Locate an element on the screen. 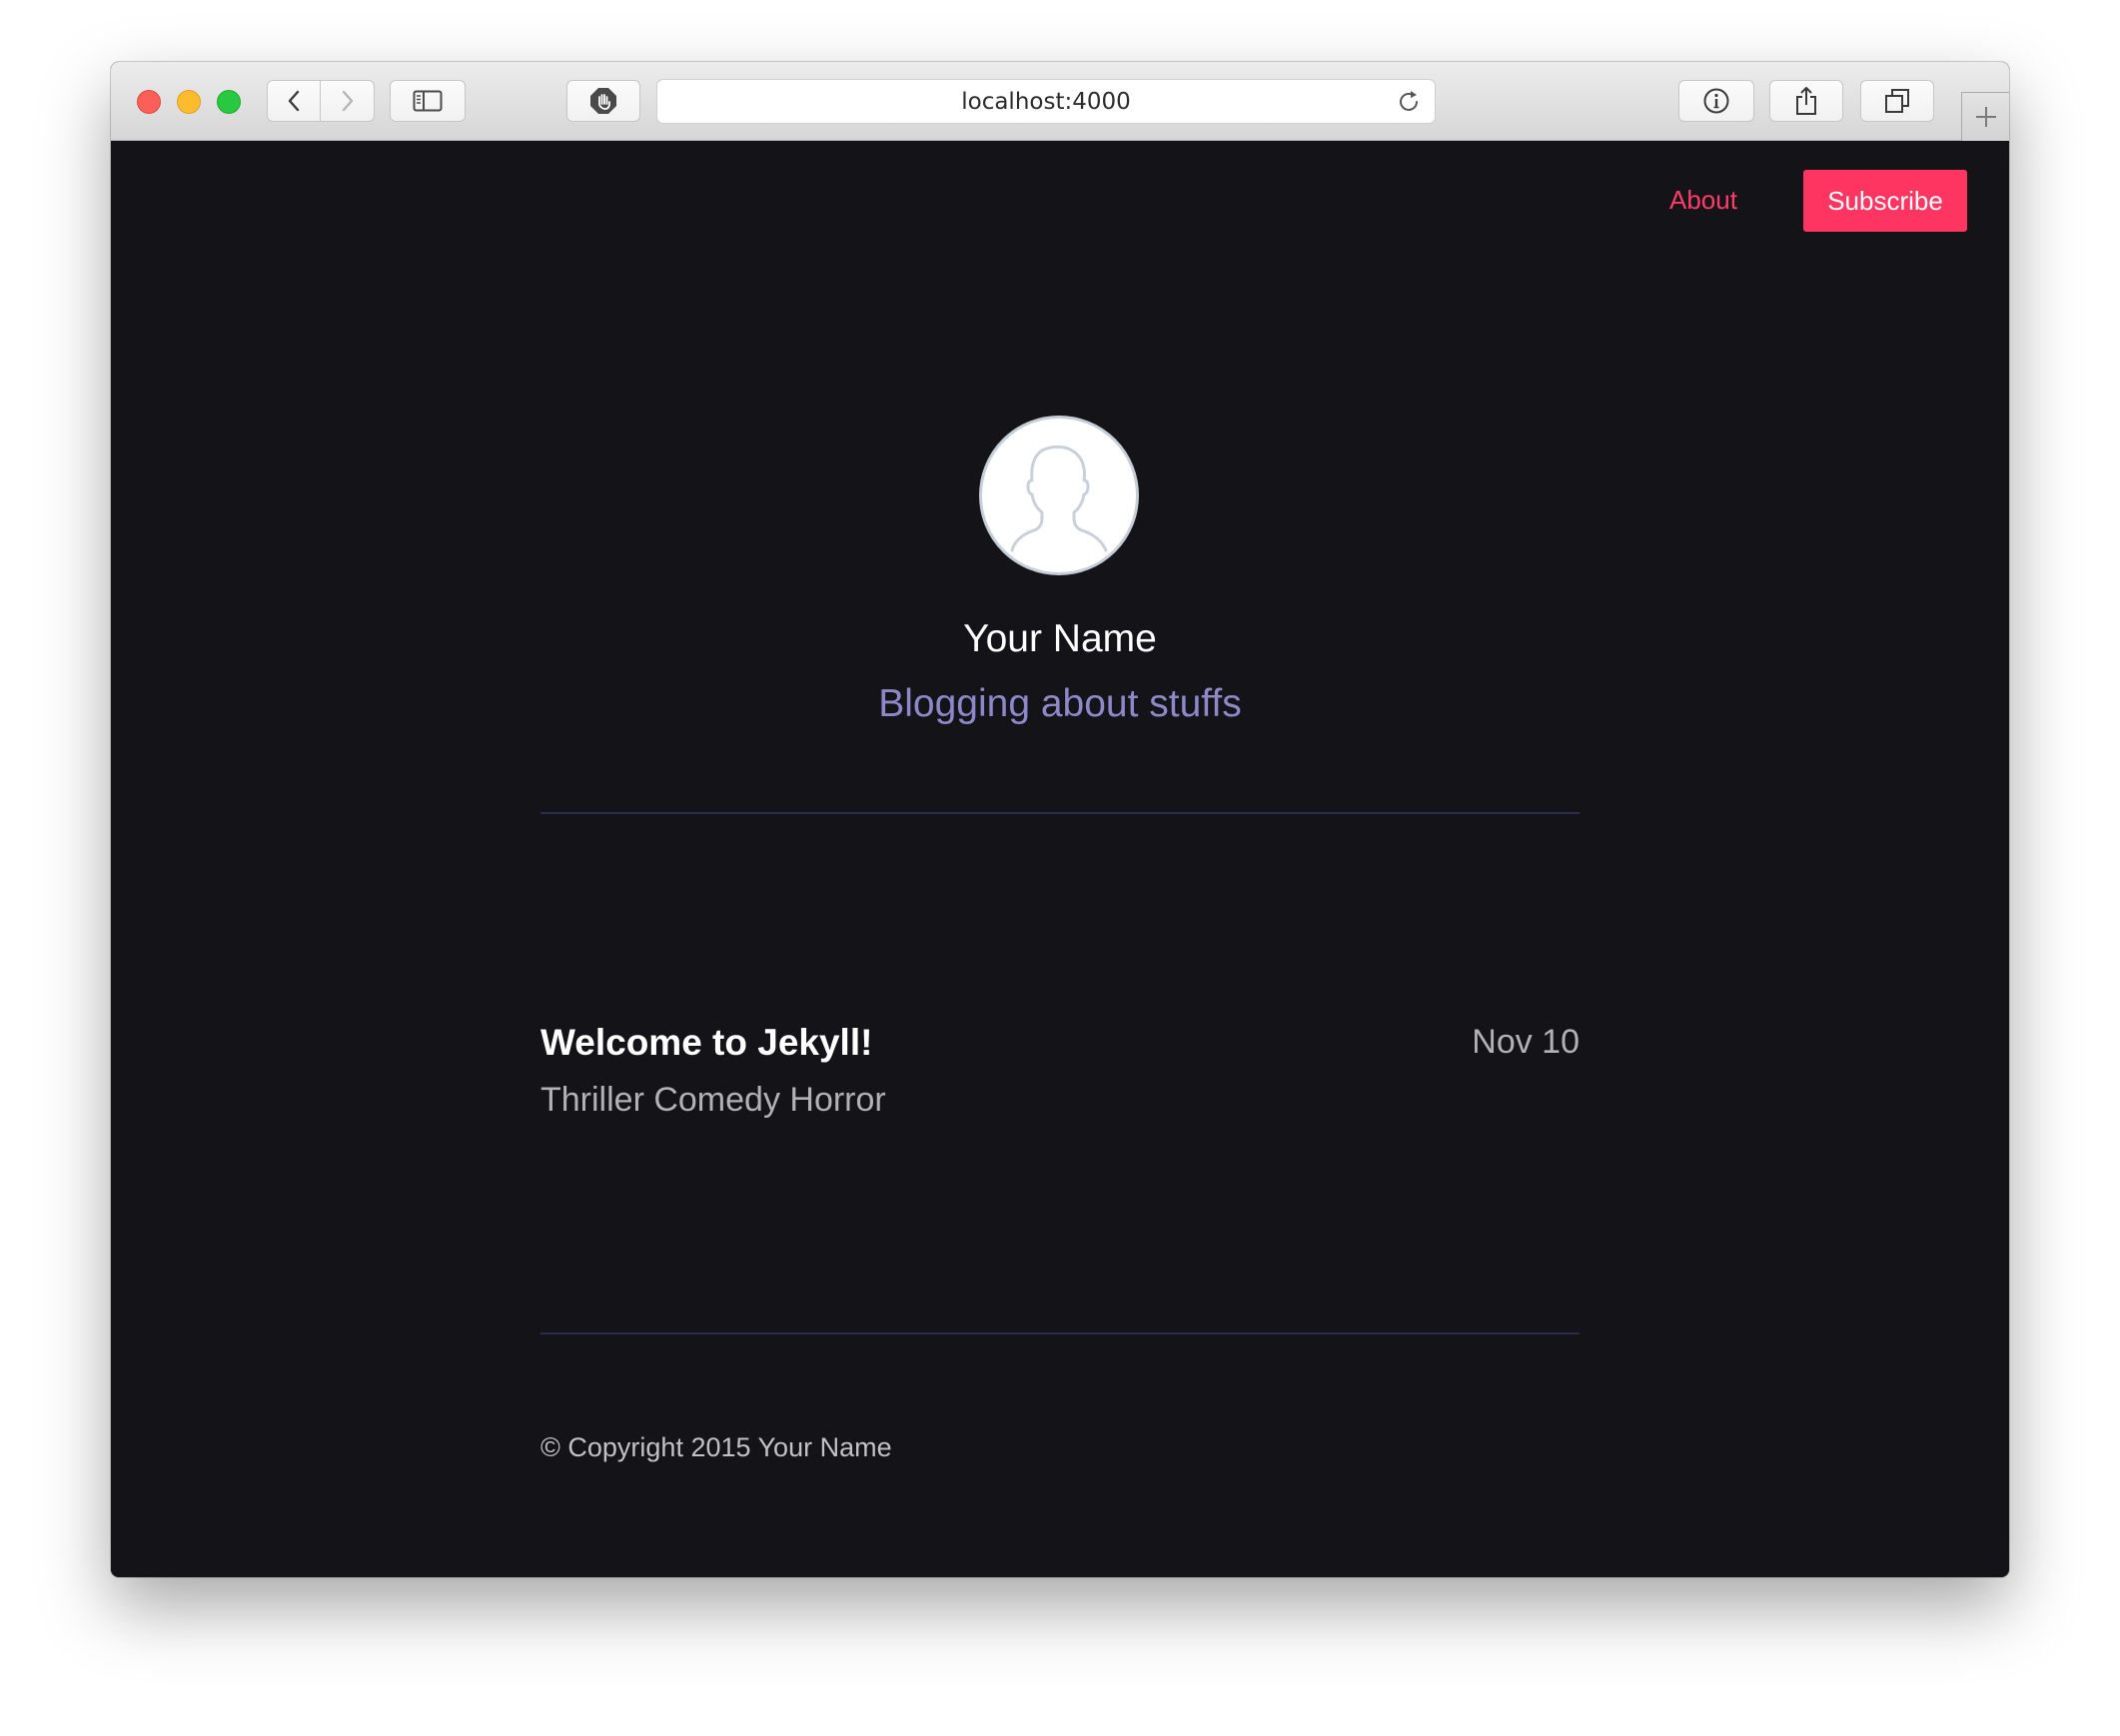 The height and width of the screenshot is (1736, 2120). content-blocker-button is located at coordinates (603, 101).